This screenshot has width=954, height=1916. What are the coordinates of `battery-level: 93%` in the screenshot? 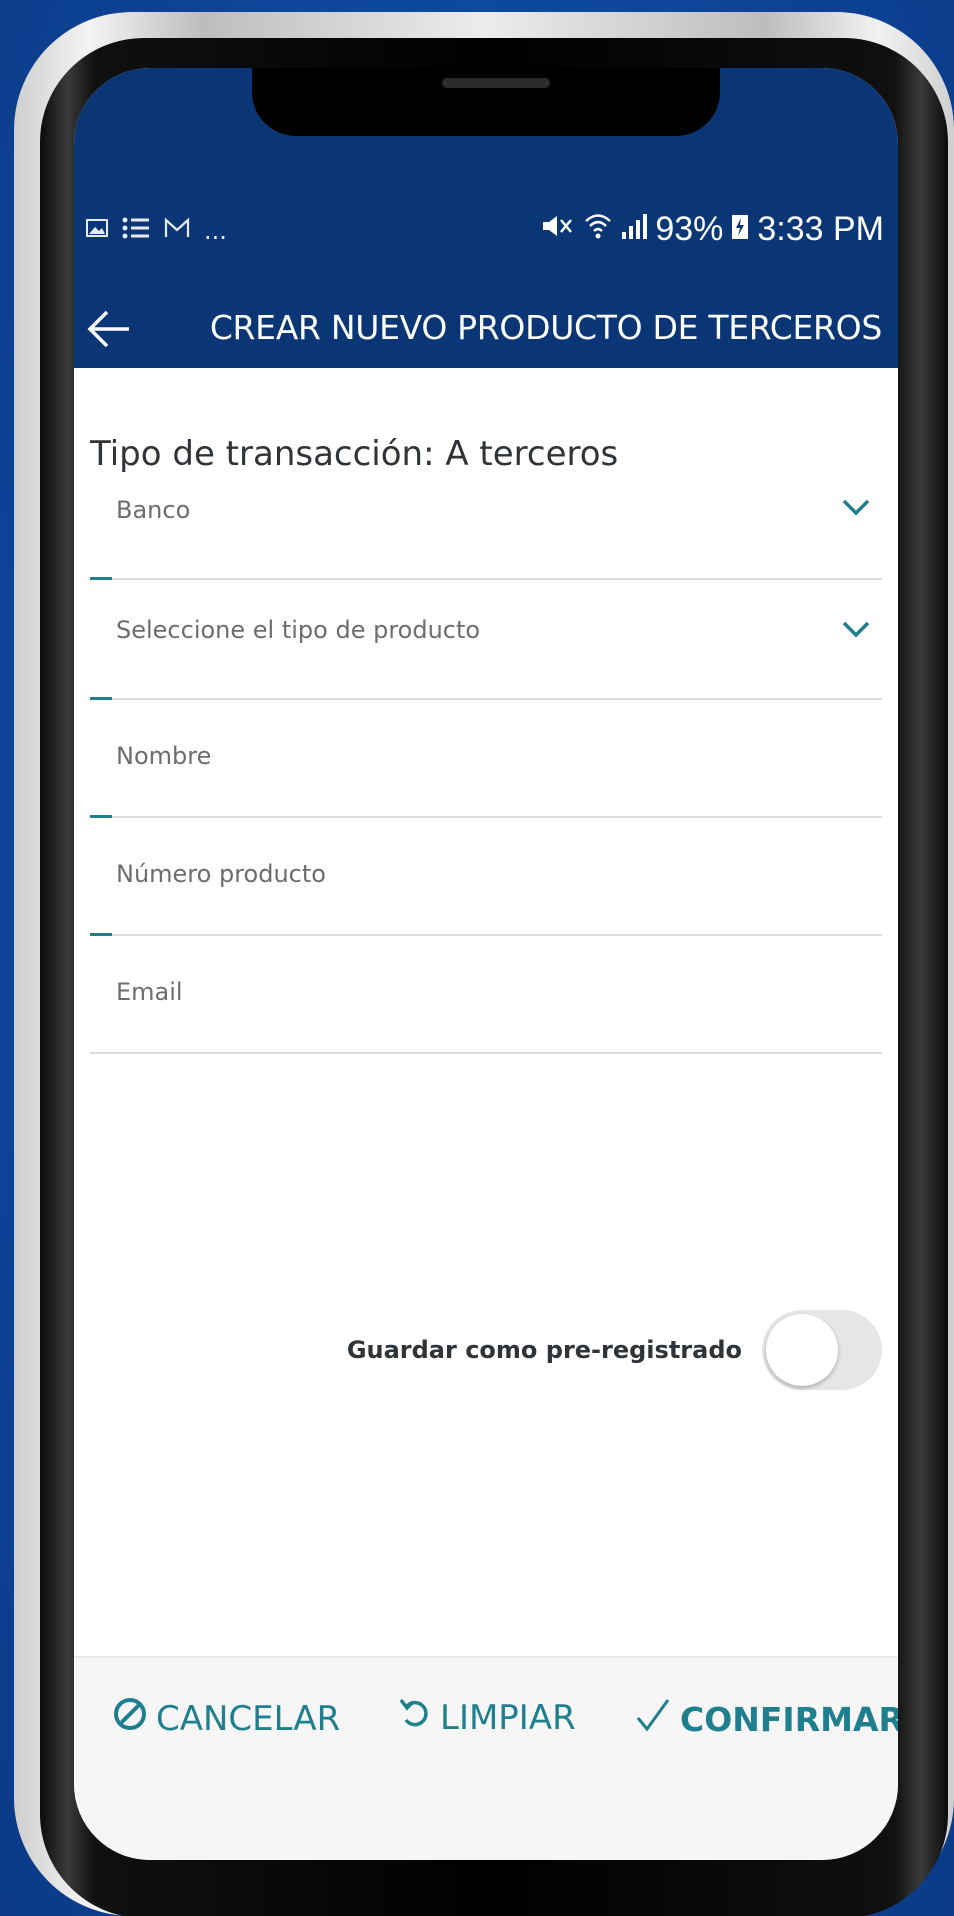 It's located at (689, 229).